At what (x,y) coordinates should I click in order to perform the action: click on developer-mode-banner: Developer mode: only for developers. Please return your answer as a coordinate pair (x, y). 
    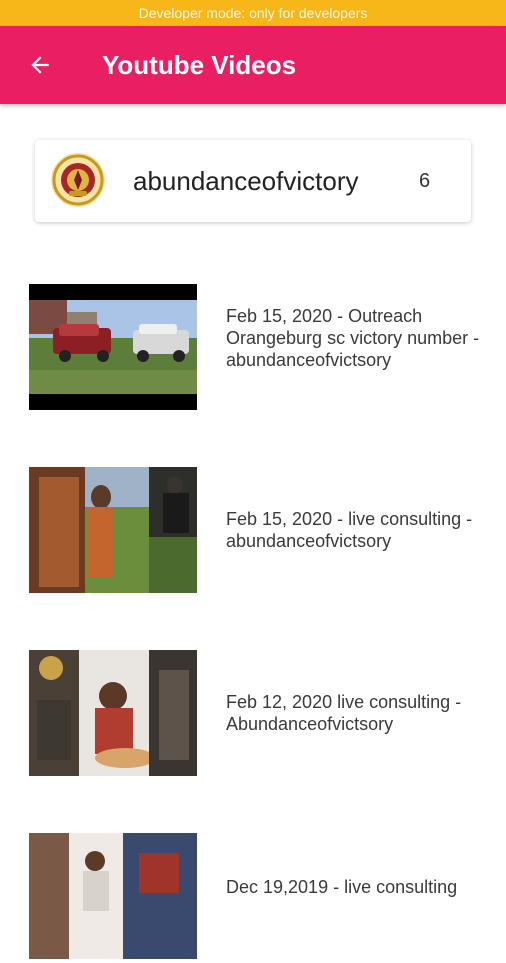
    Looking at the image, I should click on (253, 13).